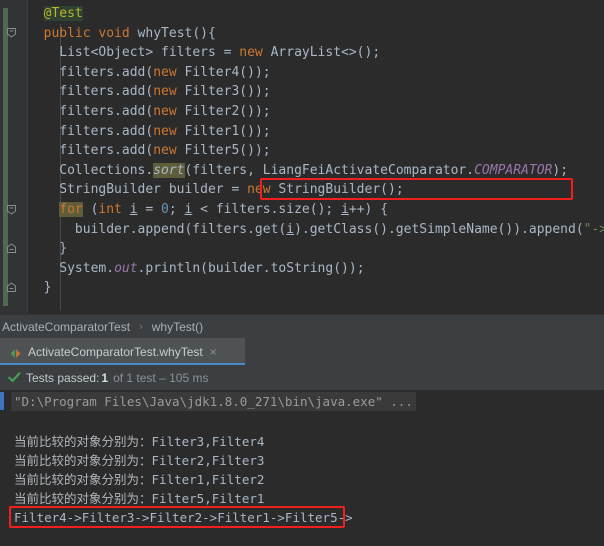  What do you see at coordinates (90, 209) in the screenshot?
I see `code-token: (` at bounding box center [90, 209].